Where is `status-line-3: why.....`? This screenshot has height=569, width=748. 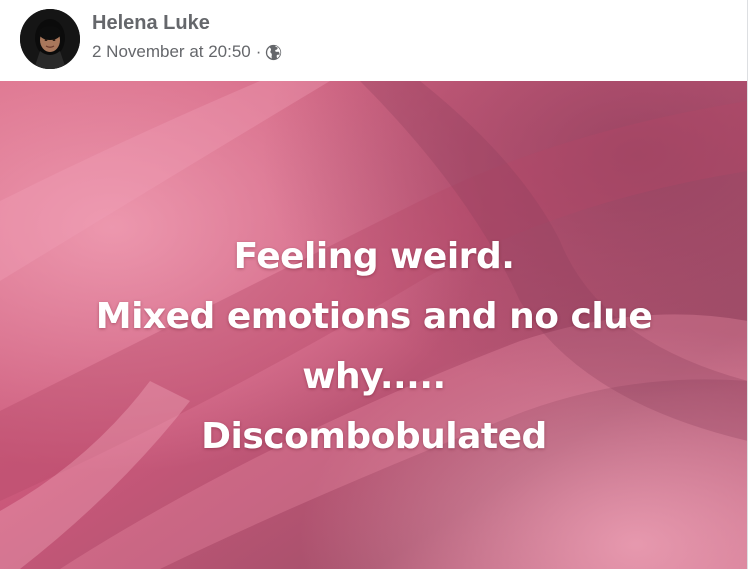
status-line-3: why..... is located at coordinates (374, 376).